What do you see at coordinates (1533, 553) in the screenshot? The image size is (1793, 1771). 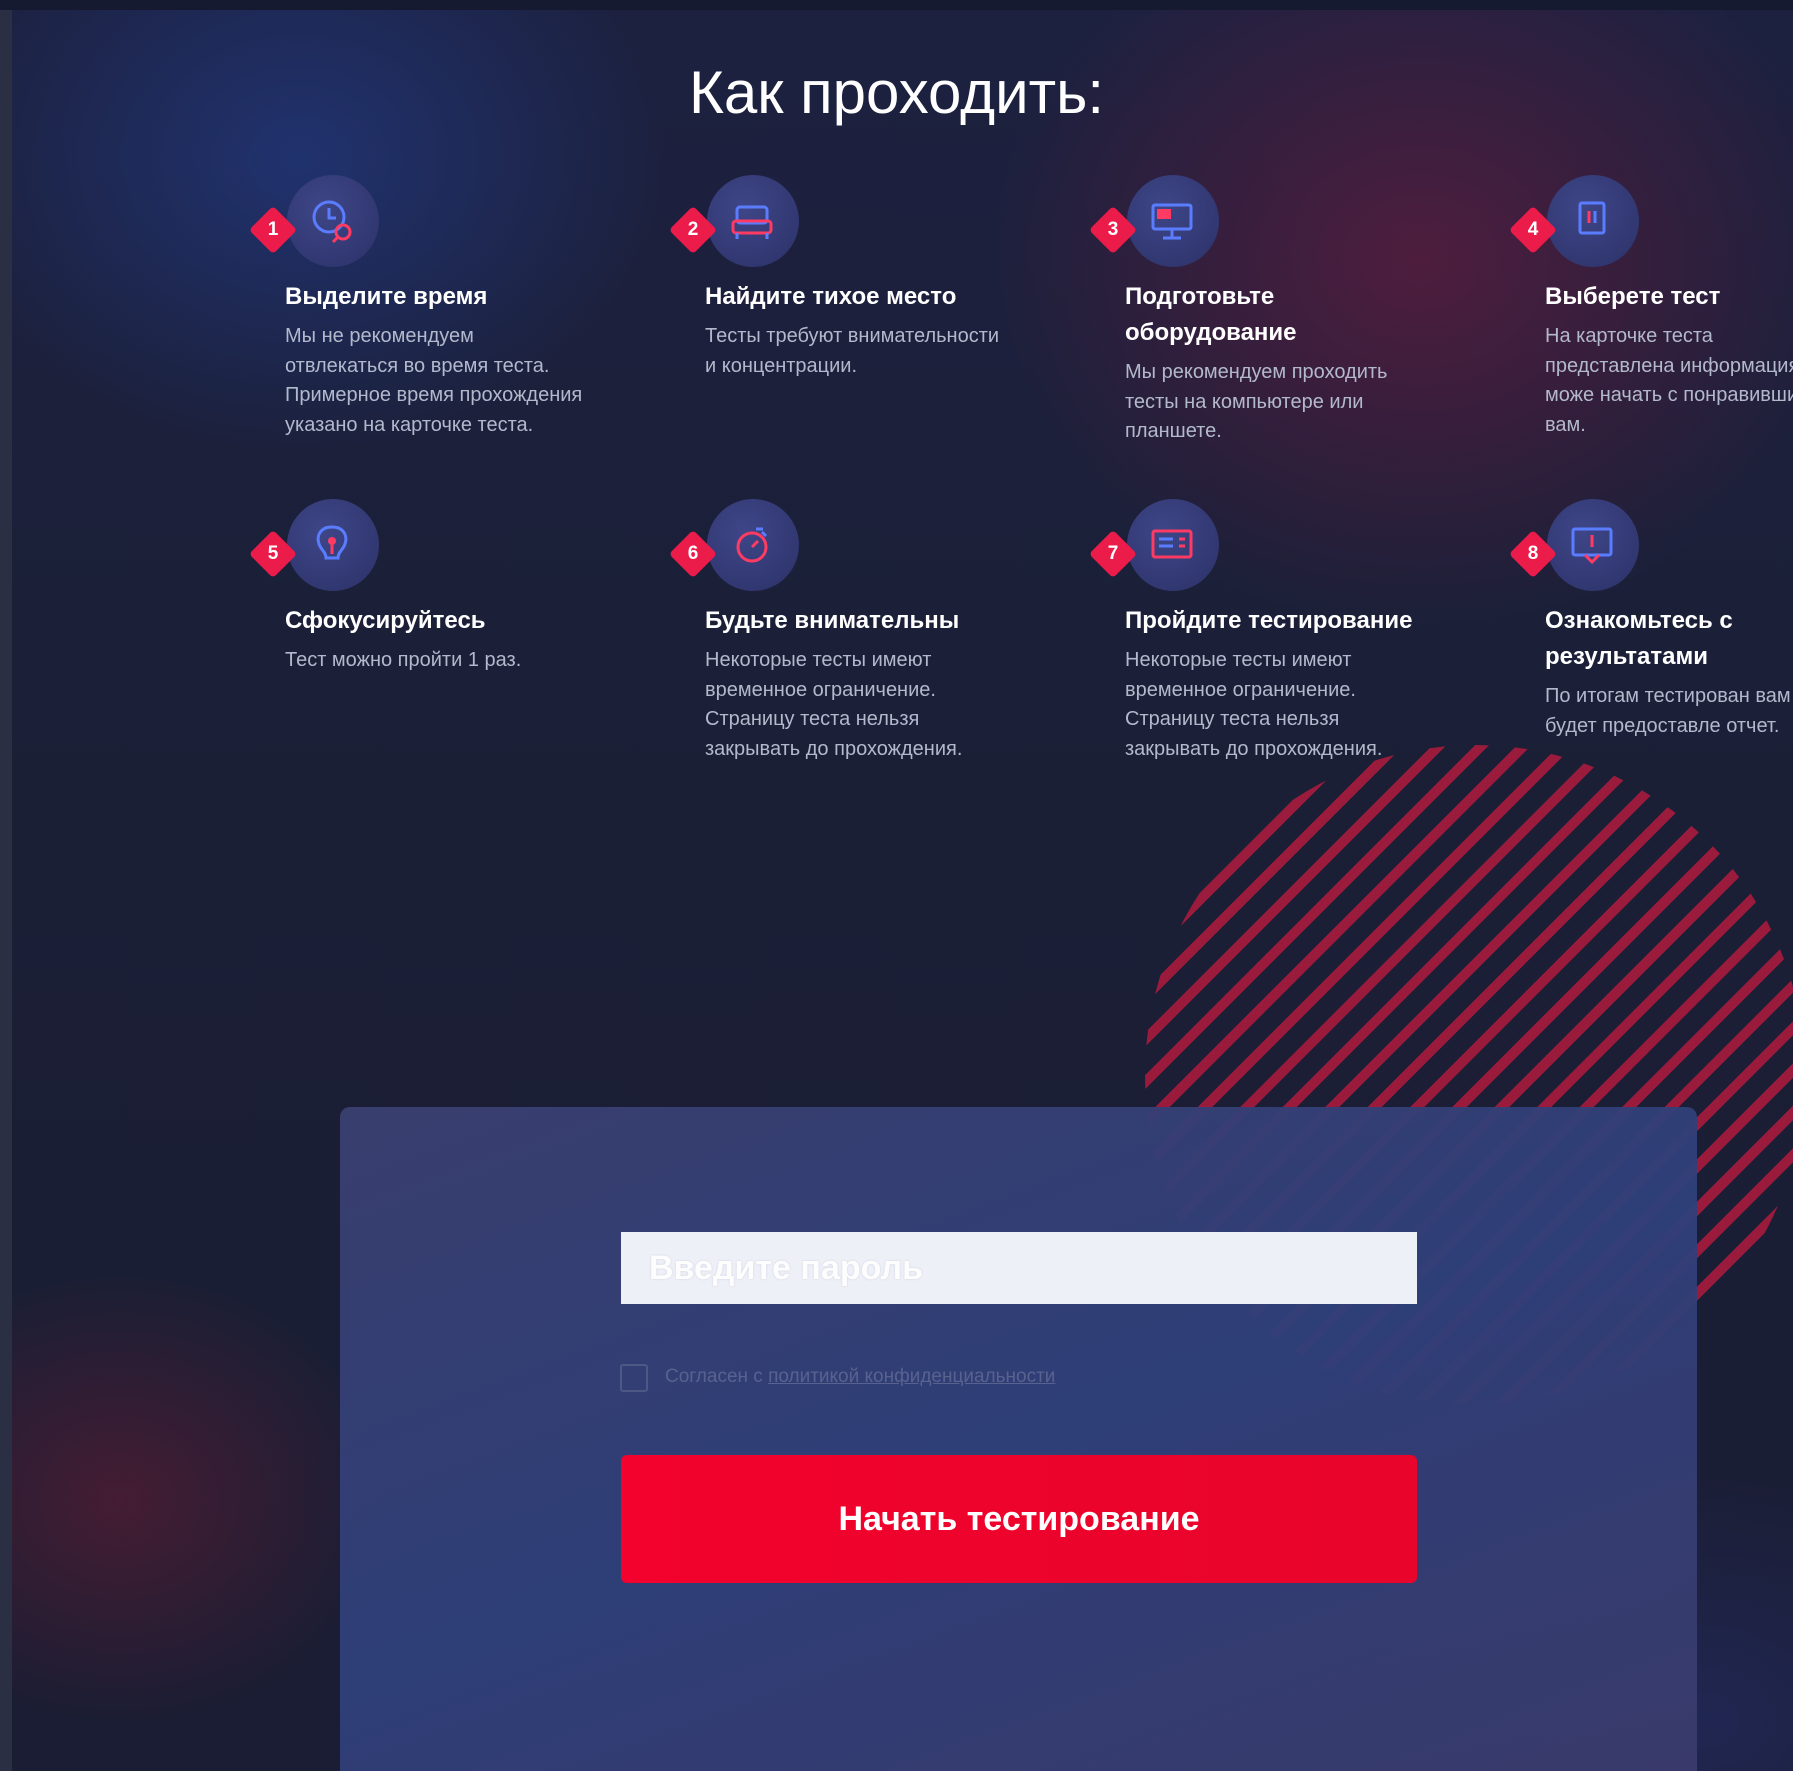 I see `step-number: 8` at bounding box center [1533, 553].